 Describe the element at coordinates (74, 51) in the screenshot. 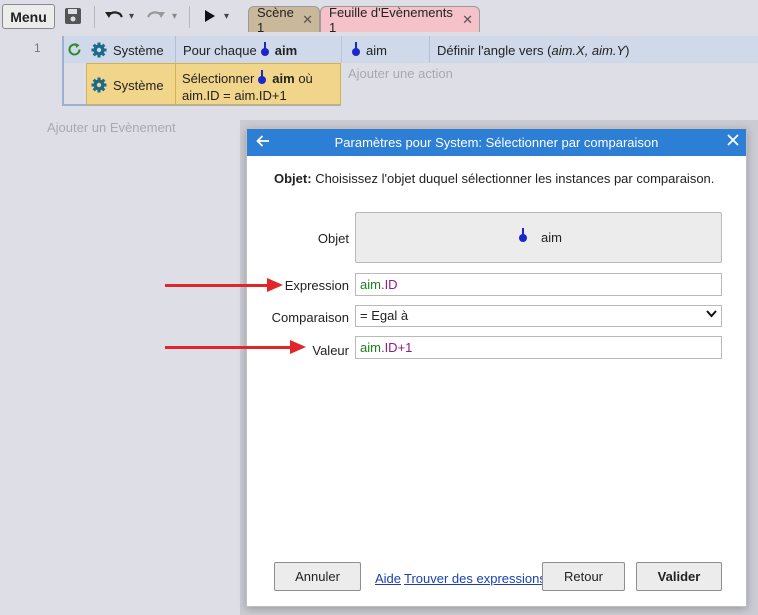

I see `repeat-icon` at that location.